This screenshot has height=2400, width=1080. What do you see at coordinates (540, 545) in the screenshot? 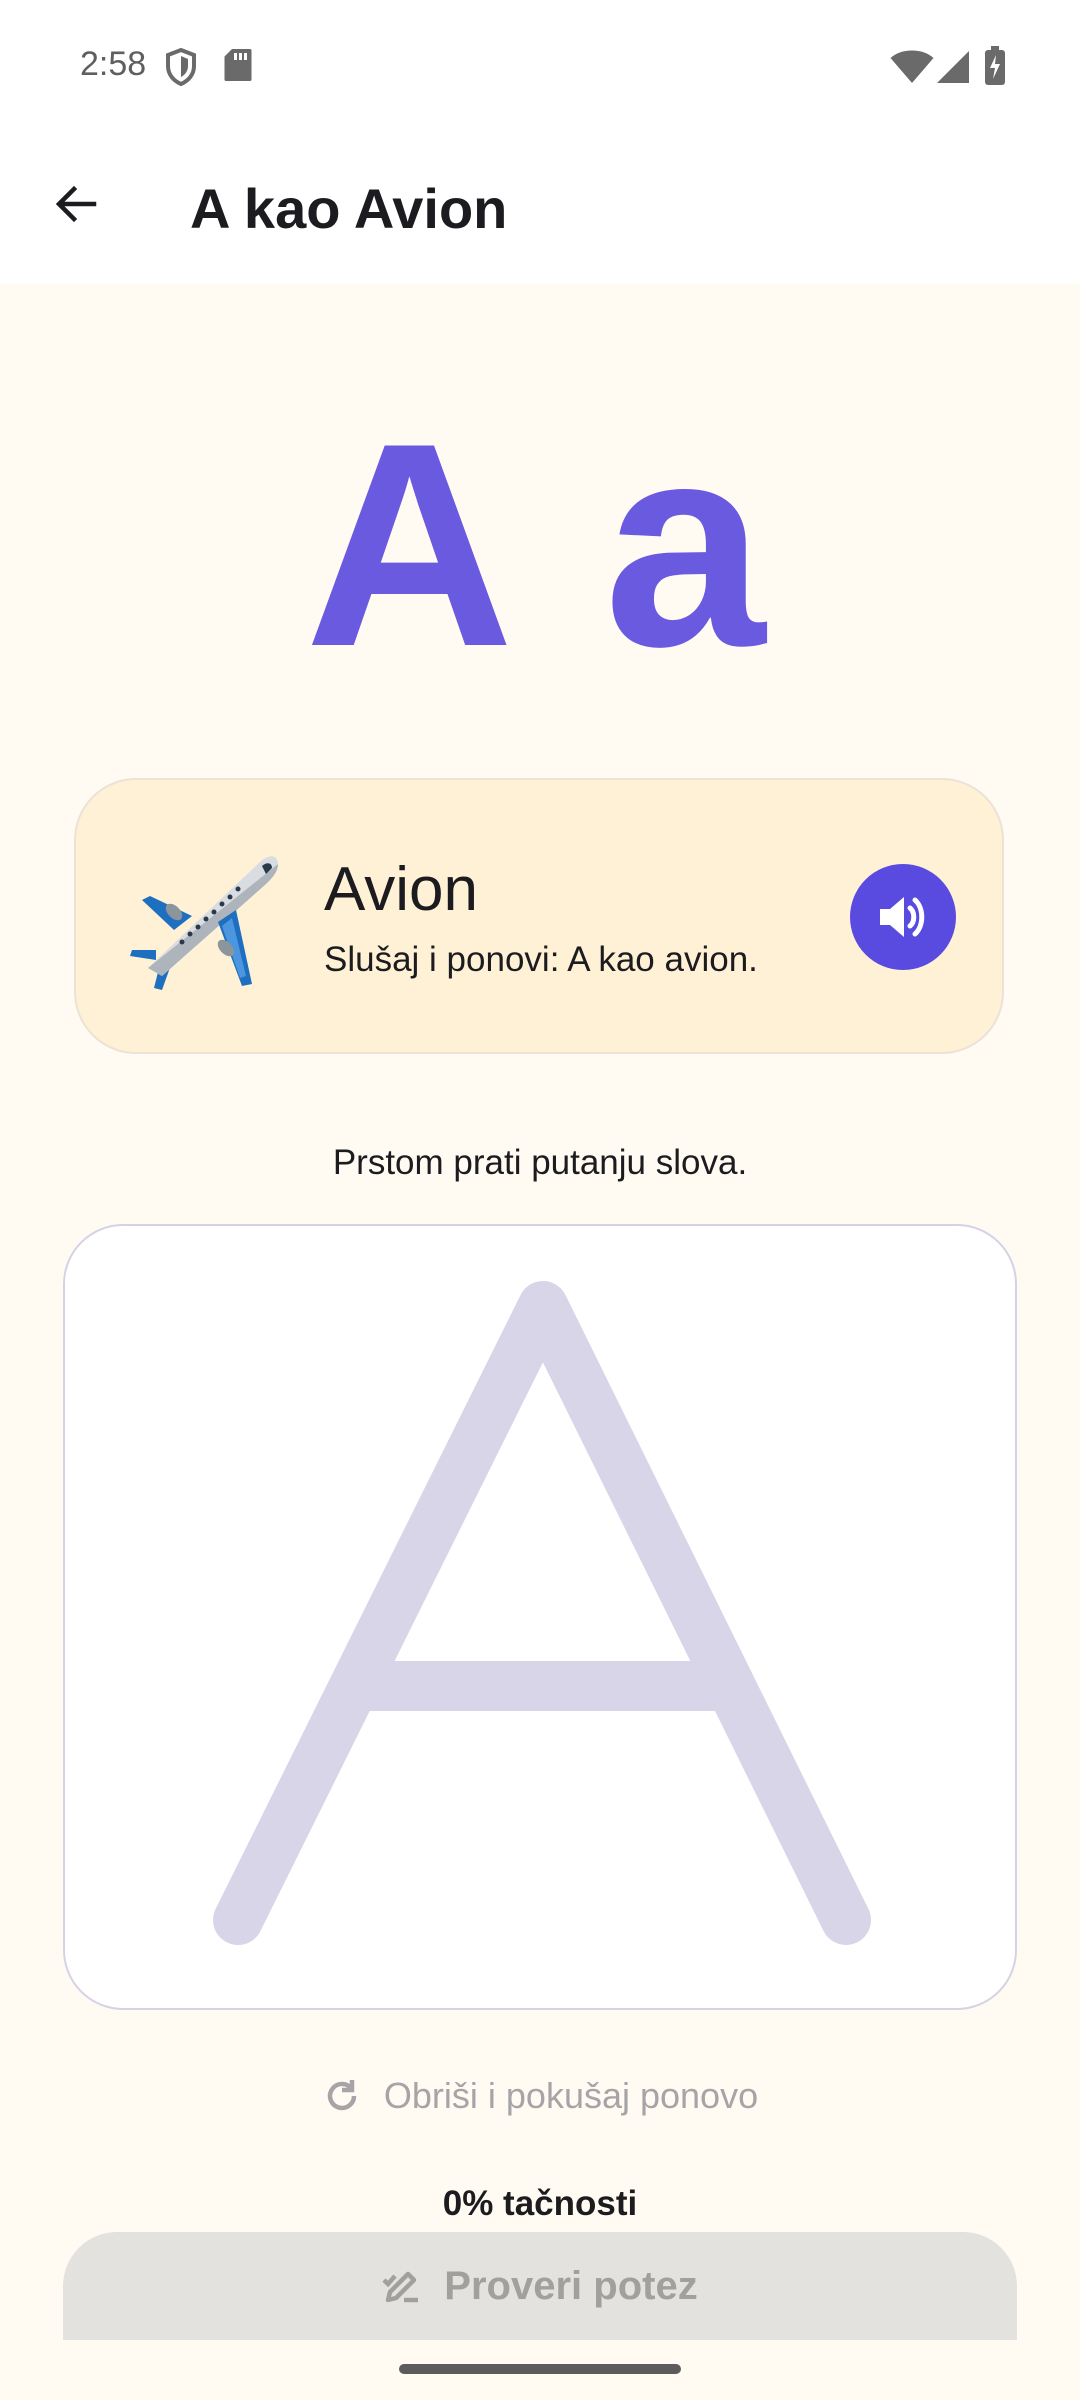
I see `letter-display: A a` at bounding box center [540, 545].